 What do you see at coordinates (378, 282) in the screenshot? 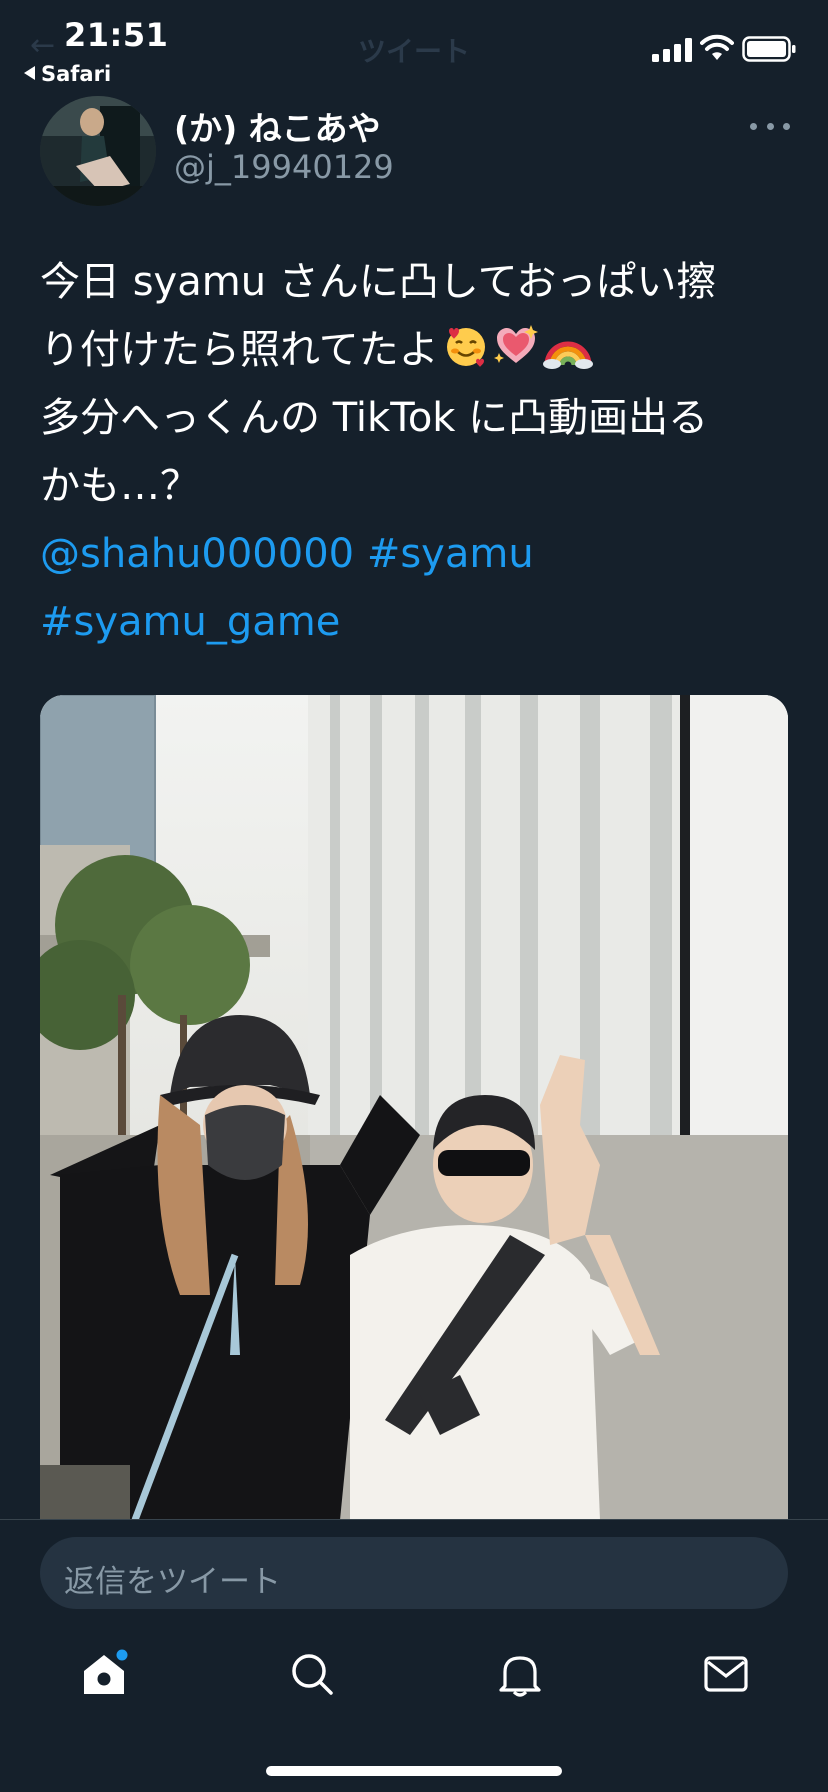
I see `tweet-text-line: 今日 syamu さんに凸しておっぱい擦` at bounding box center [378, 282].